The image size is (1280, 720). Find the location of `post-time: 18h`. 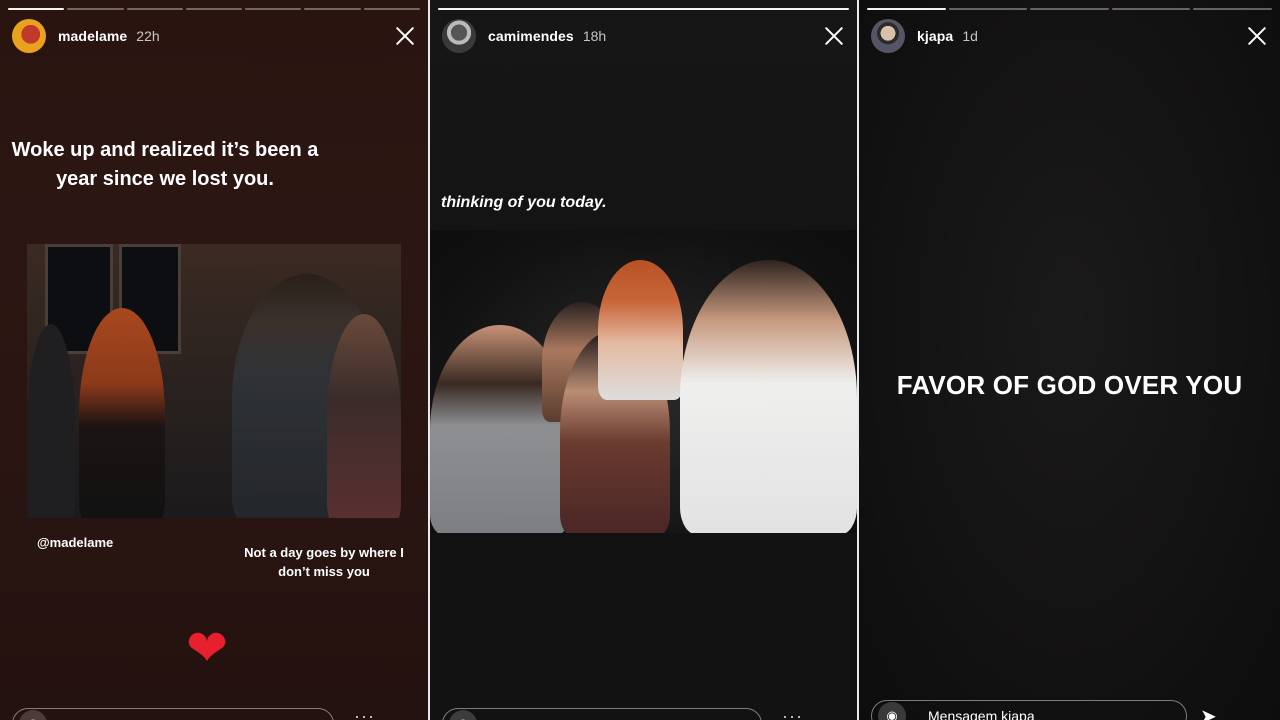

post-time: 18h is located at coordinates (594, 36).